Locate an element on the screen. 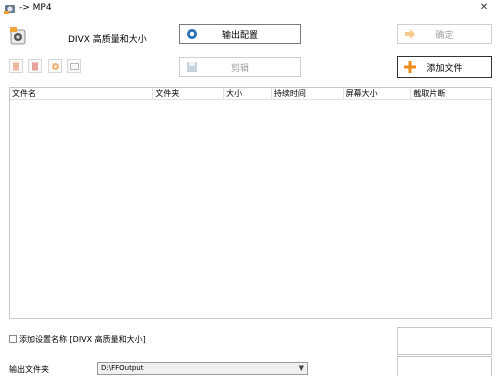 The width and height of the screenshot is (500, 377). save-clip-icon is located at coordinates (192, 67).